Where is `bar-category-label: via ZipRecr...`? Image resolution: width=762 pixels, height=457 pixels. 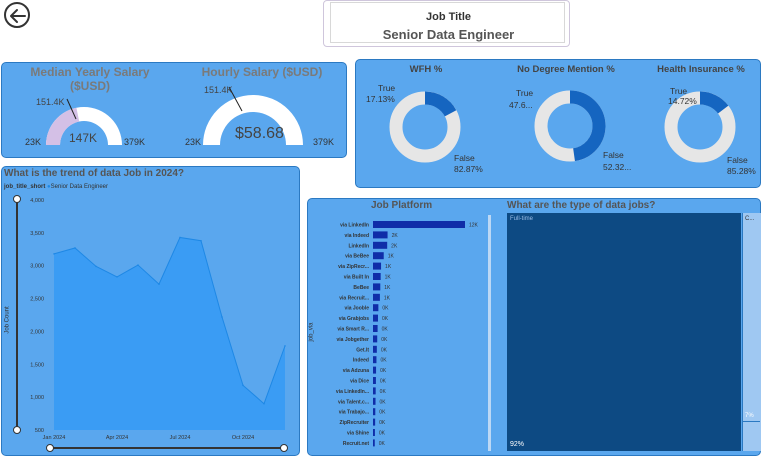
bar-category-label: via ZipRecr... is located at coordinates (353, 267).